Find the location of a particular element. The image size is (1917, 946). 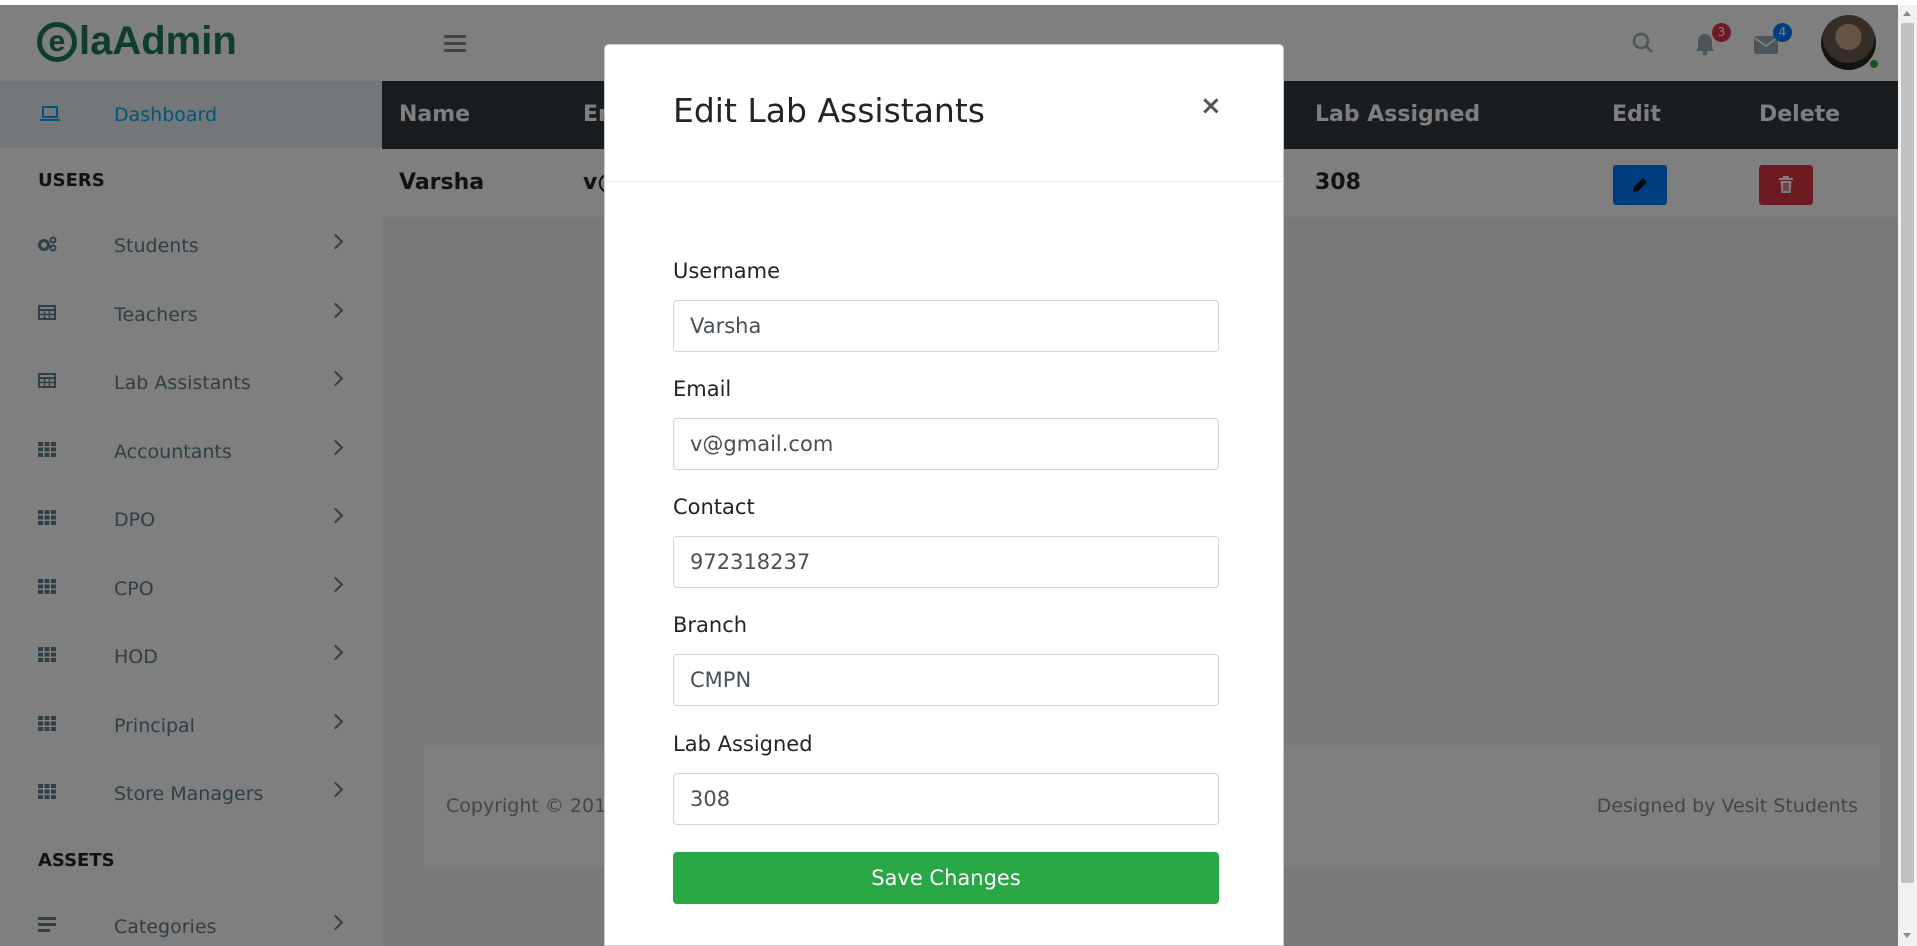

branch-field is located at coordinates (946, 680).